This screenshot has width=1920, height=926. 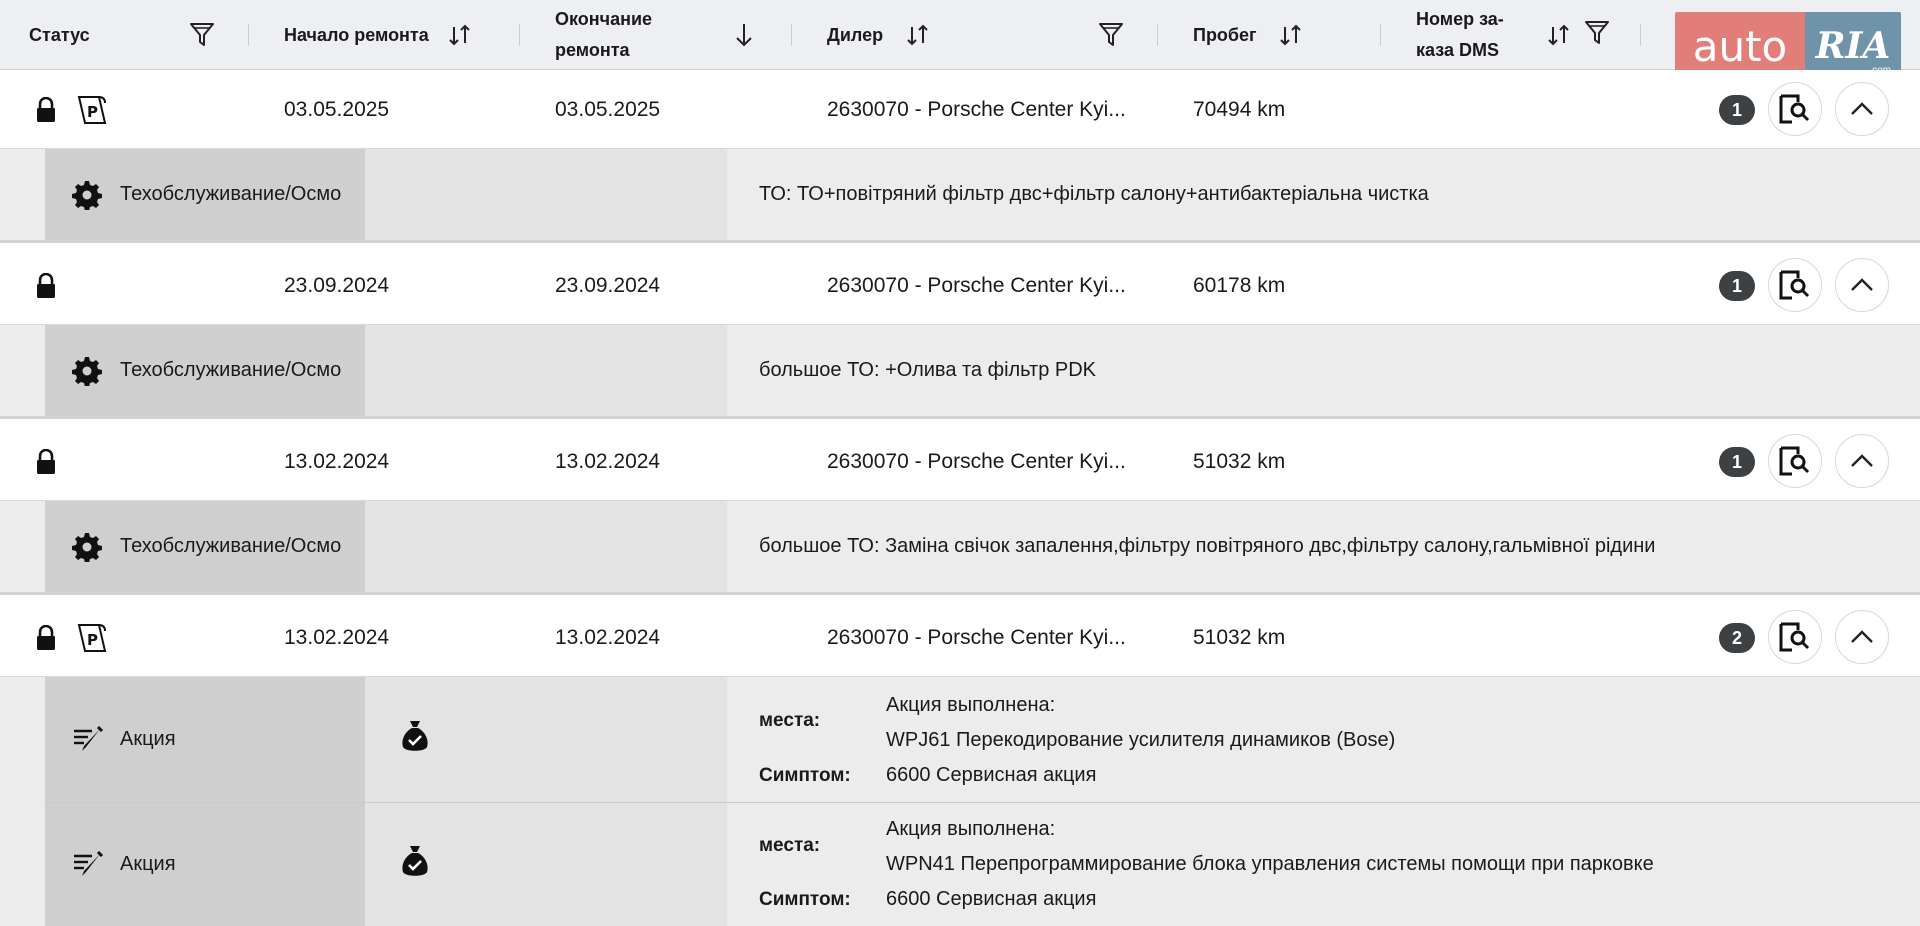 I want to click on place-label: места:, so click(x=790, y=720).